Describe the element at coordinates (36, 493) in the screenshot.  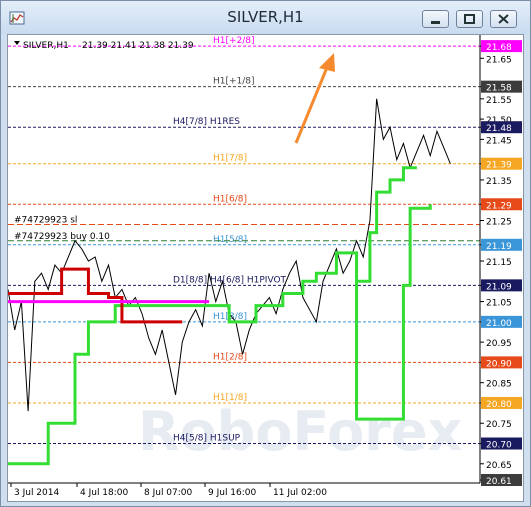
I see `time-label: 3 Jul 2014` at that location.